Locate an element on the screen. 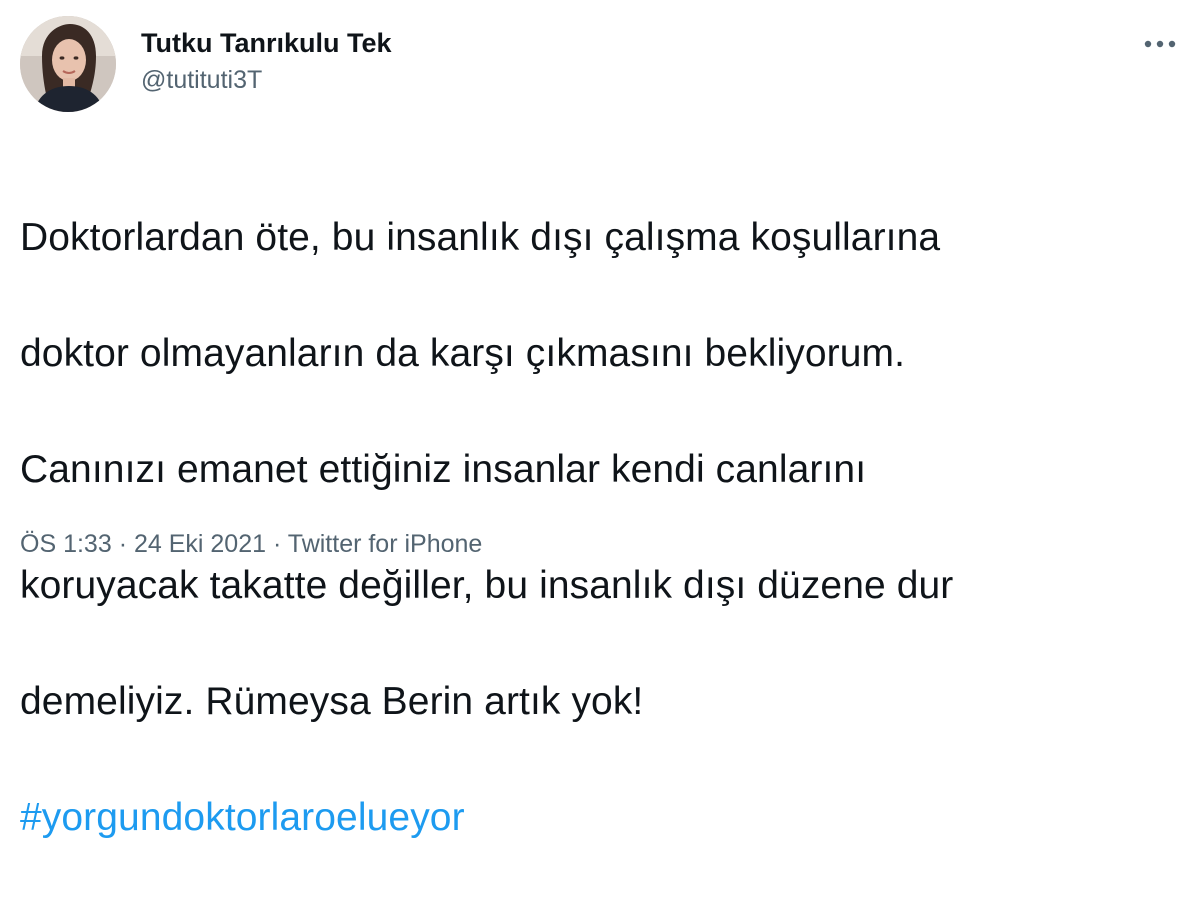 This screenshot has height=905, width=1200. tweet-text-line: demeliyiz. Rümeysa Berin artık yok! is located at coordinates (332, 701).